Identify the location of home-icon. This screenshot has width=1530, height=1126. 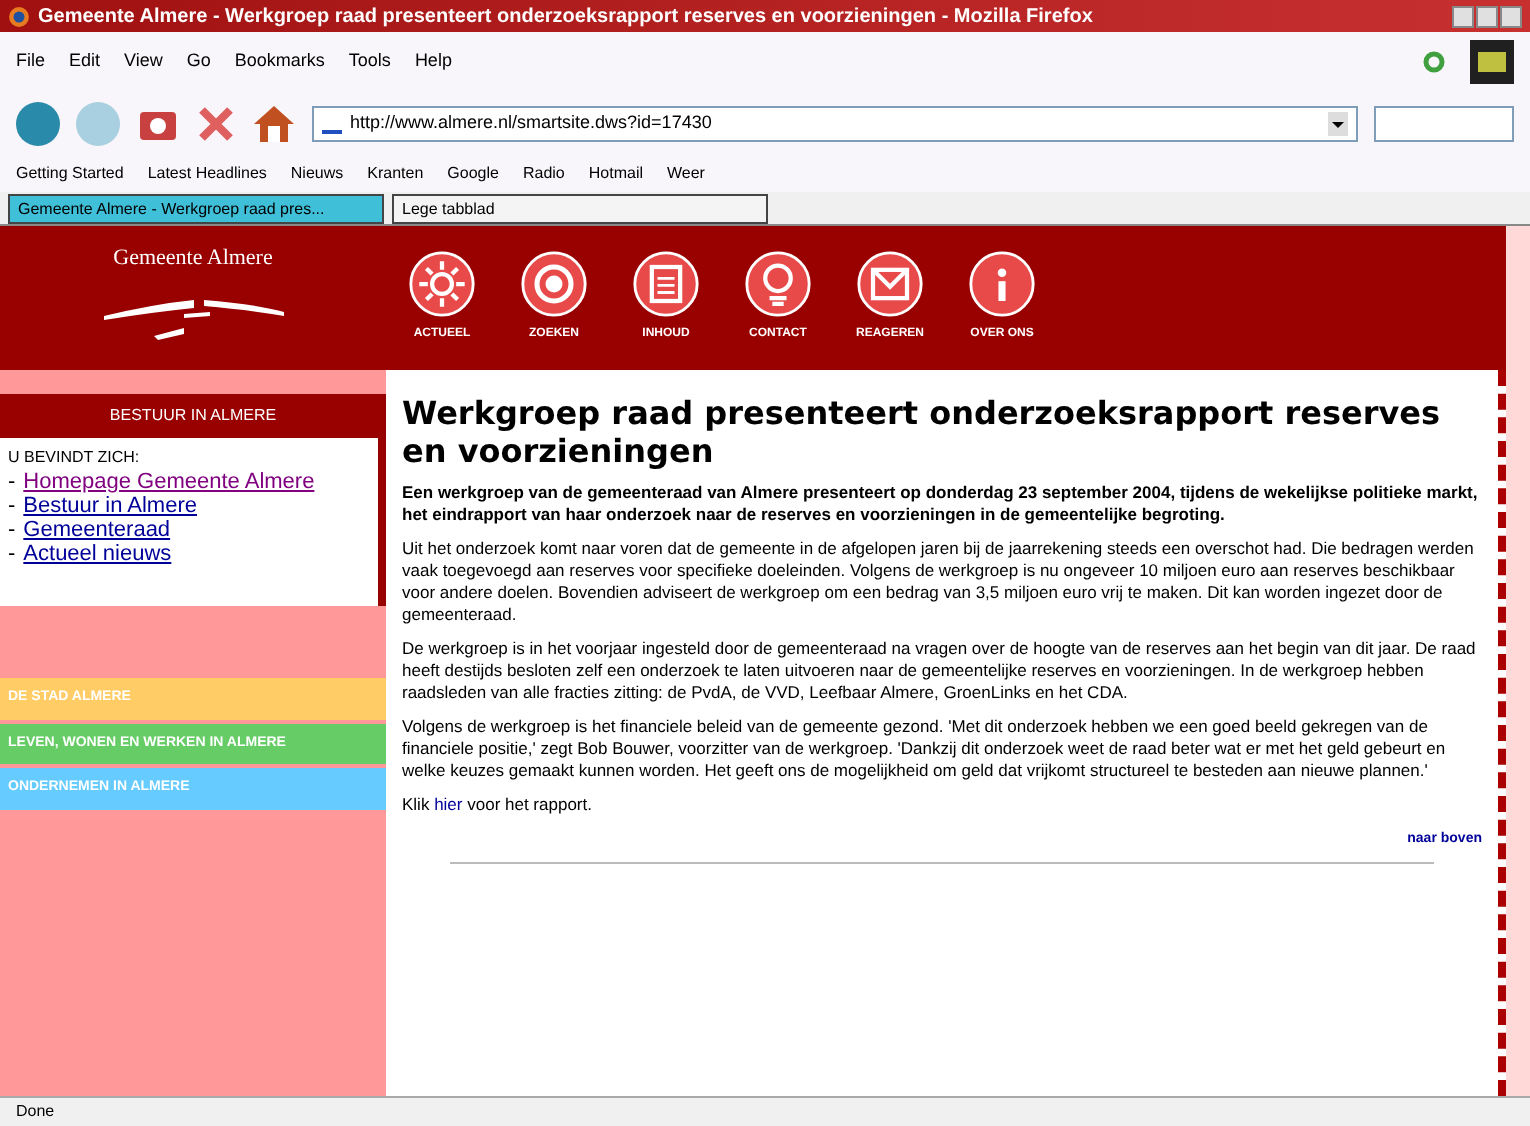
(274, 124).